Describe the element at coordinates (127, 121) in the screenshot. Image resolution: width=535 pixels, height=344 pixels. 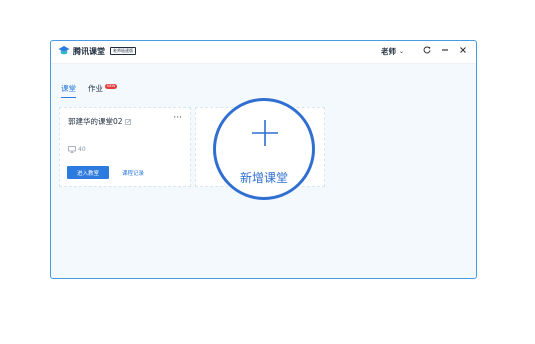
I see `edit-icon` at that location.